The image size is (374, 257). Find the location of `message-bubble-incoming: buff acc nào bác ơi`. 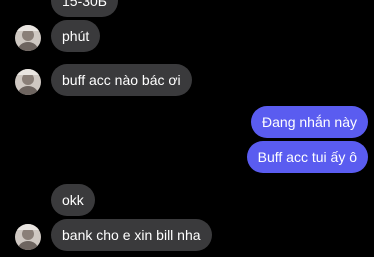

message-bubble-incoming: buff acc nào bác ơi is located at coordinates (121, 80).